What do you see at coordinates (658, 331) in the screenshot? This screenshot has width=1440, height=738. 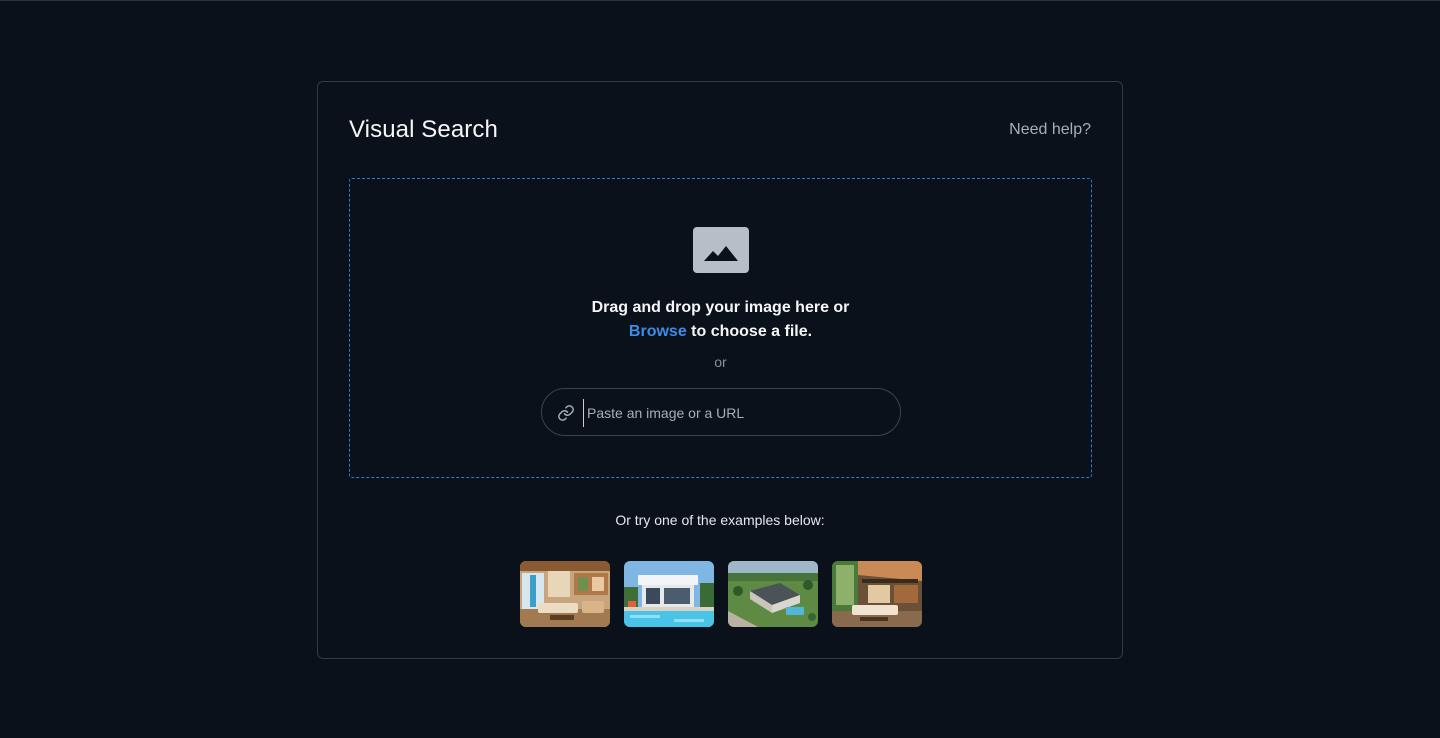 I see `browse-link: Browse` at bounding box center [658, 331].